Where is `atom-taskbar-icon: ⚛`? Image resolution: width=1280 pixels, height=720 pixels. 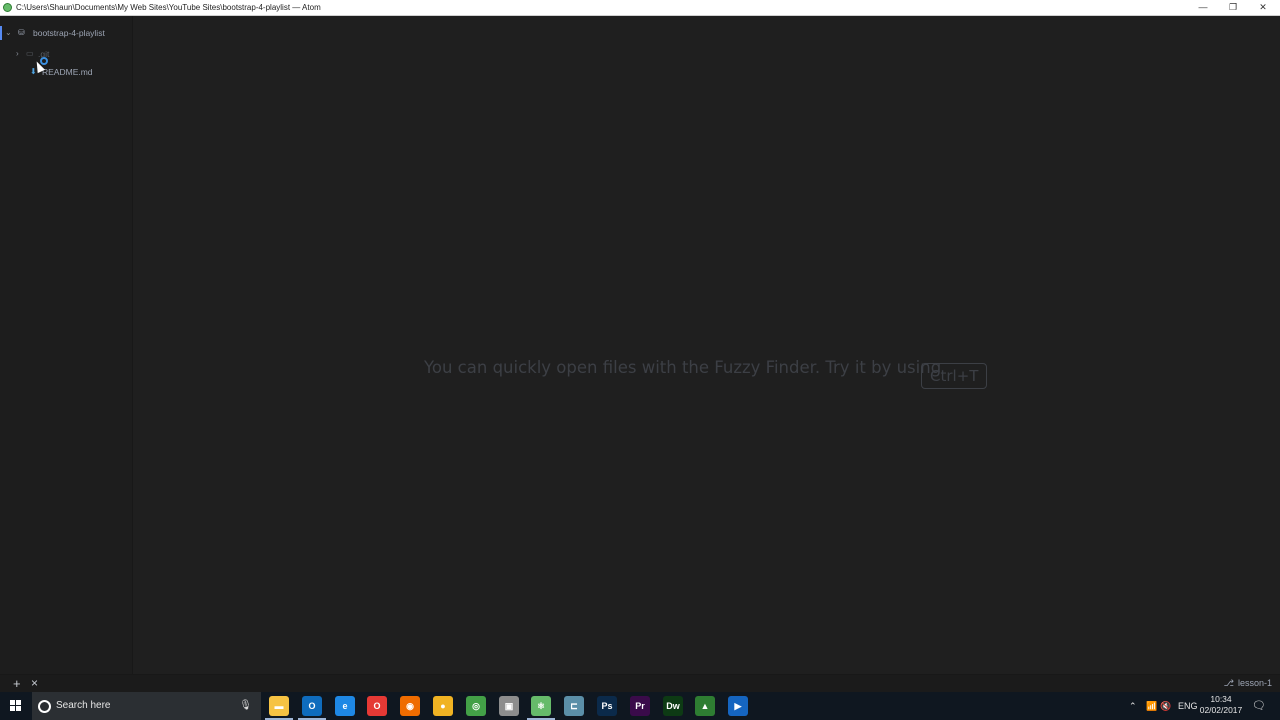
atom-taskbar-icon: ⚛ is located at coordinates (541, 706).